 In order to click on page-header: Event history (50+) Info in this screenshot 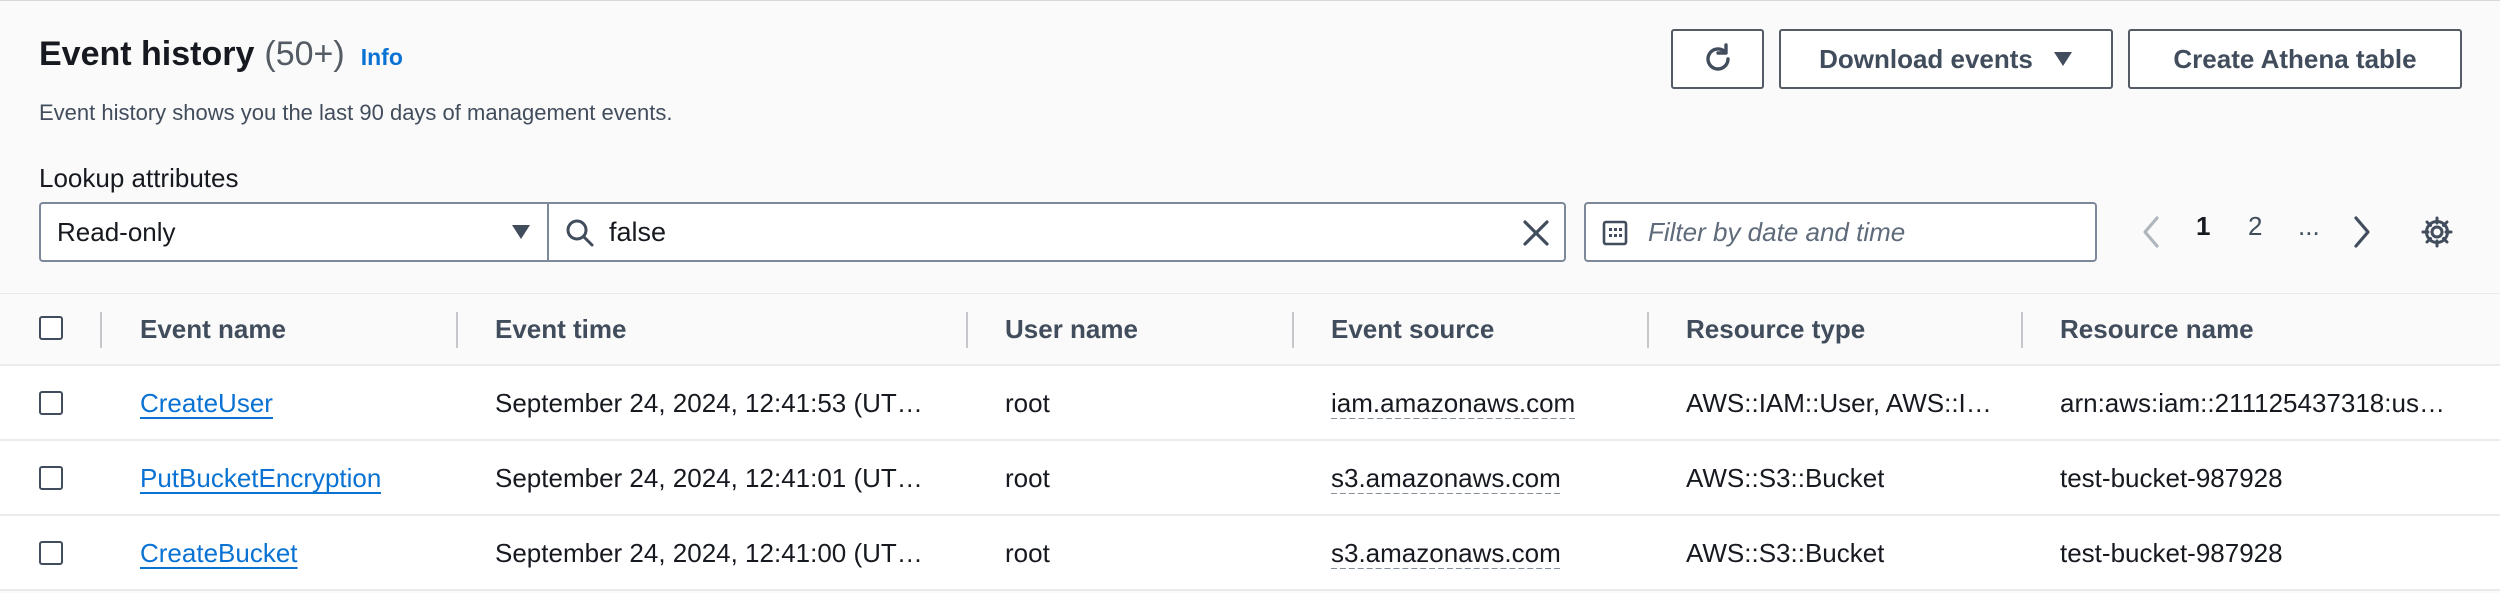, I will do `click(221, 54)`.